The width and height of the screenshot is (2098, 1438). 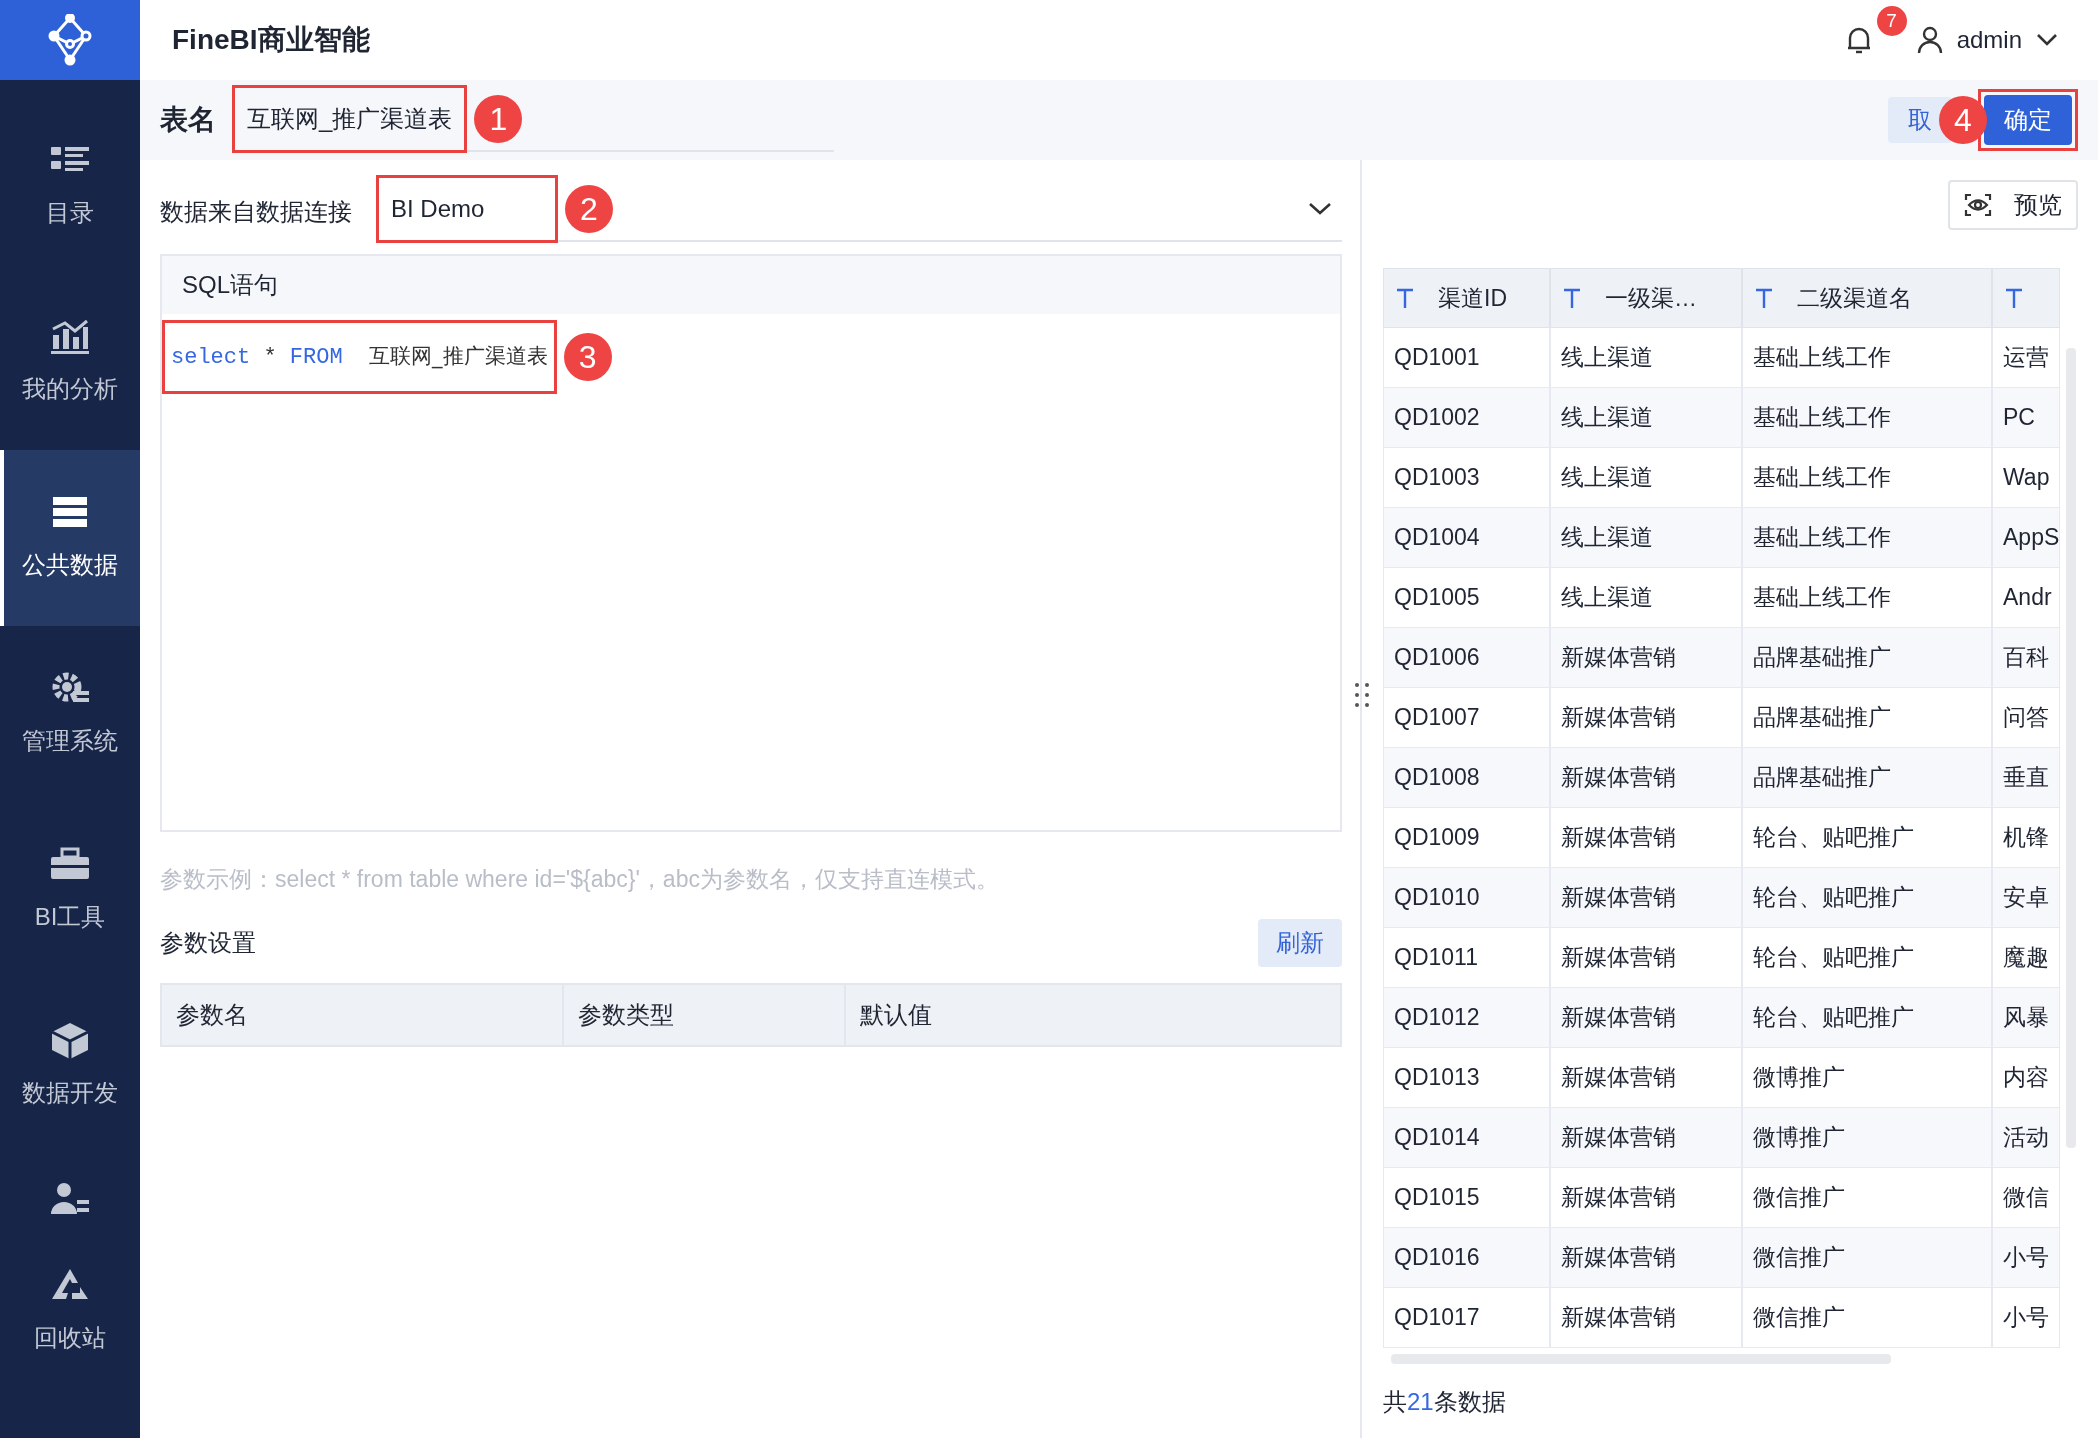 I want to click on notification-badge: 7, so click(x=1891, y=21).